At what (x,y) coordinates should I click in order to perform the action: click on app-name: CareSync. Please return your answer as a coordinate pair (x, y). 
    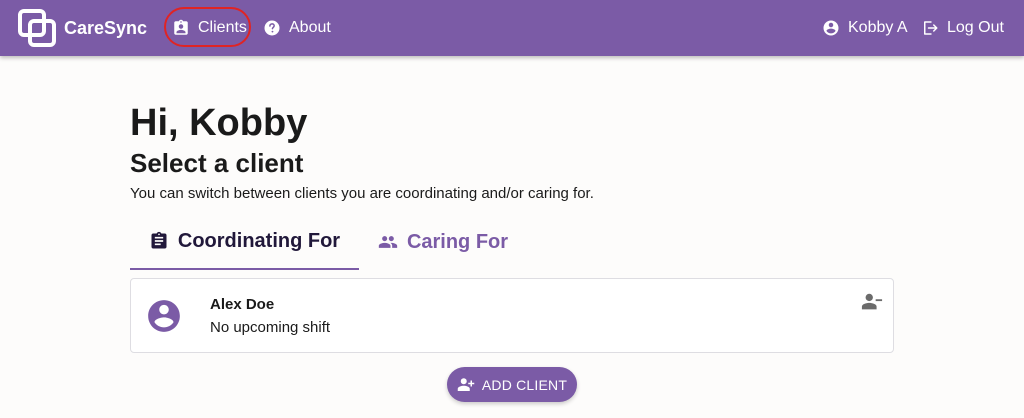
    Looking at the image, I should click on (106, 27).